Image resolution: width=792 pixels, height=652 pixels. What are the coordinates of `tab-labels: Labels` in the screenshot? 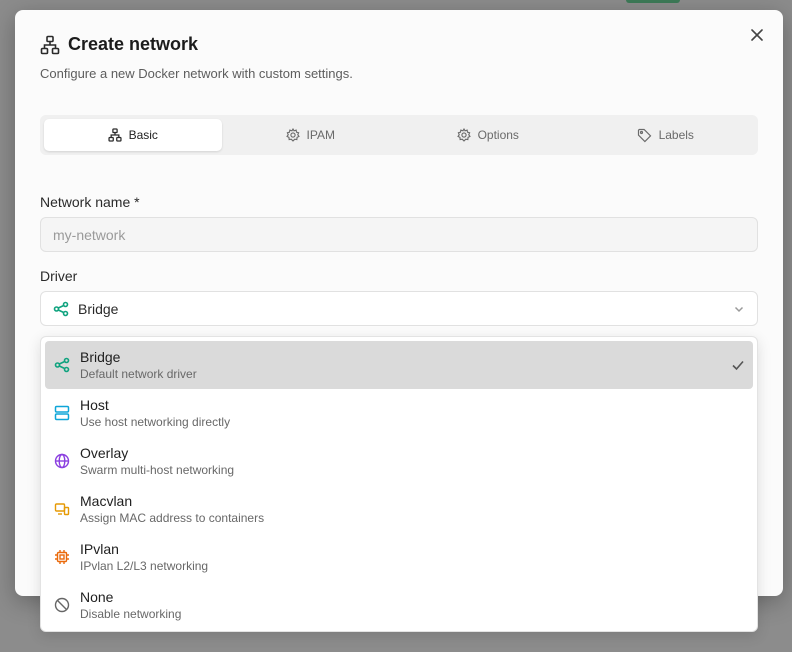 It's located at (666, 135).